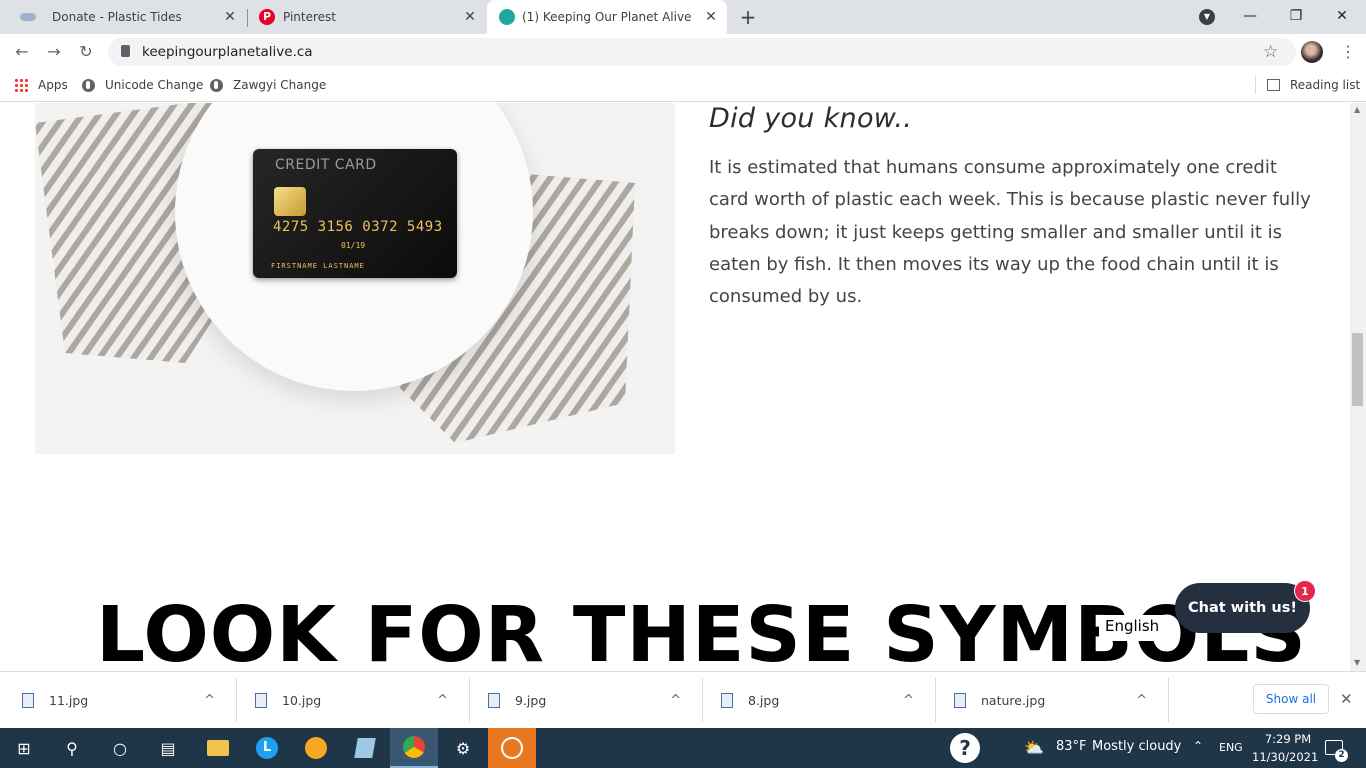  I want to click on download-filename: 9.jpg, so click(531, 700).